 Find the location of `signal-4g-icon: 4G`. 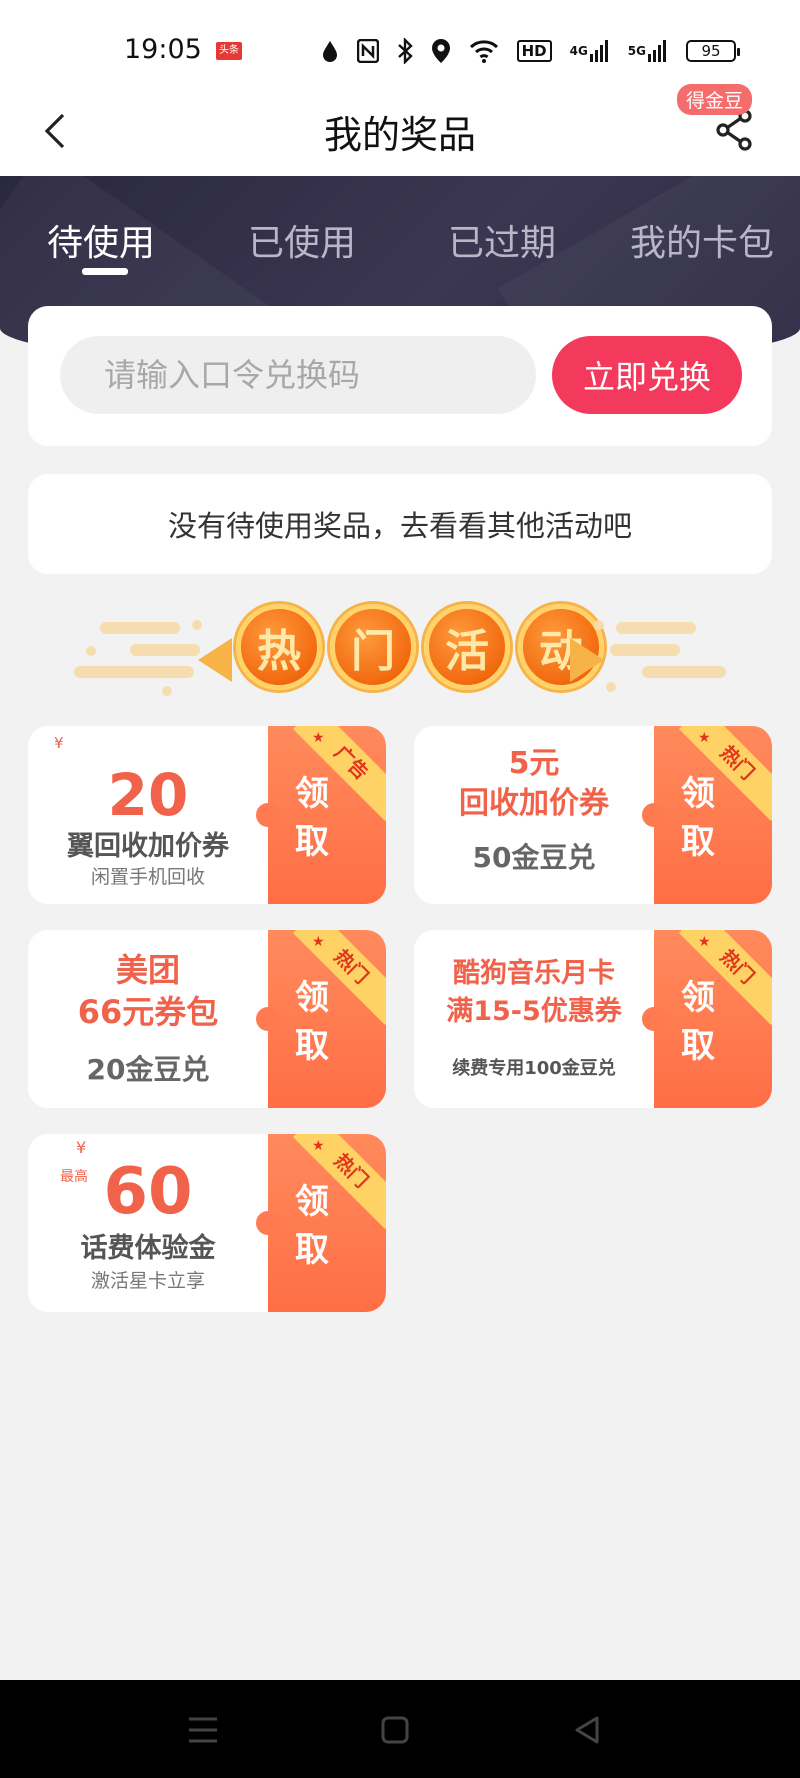

signal-4g-icon: 4G is located at coordinates (590, 51).